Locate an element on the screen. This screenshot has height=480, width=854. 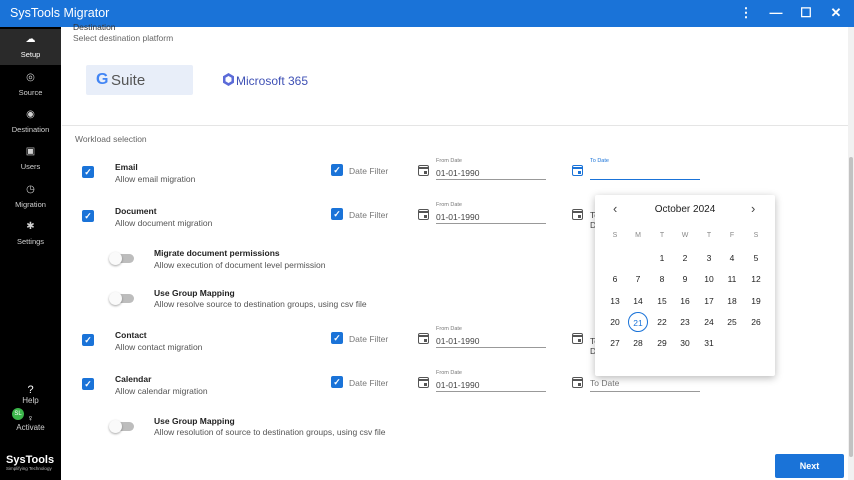
calendar-day: 2 is located at coordinates (685, 258).